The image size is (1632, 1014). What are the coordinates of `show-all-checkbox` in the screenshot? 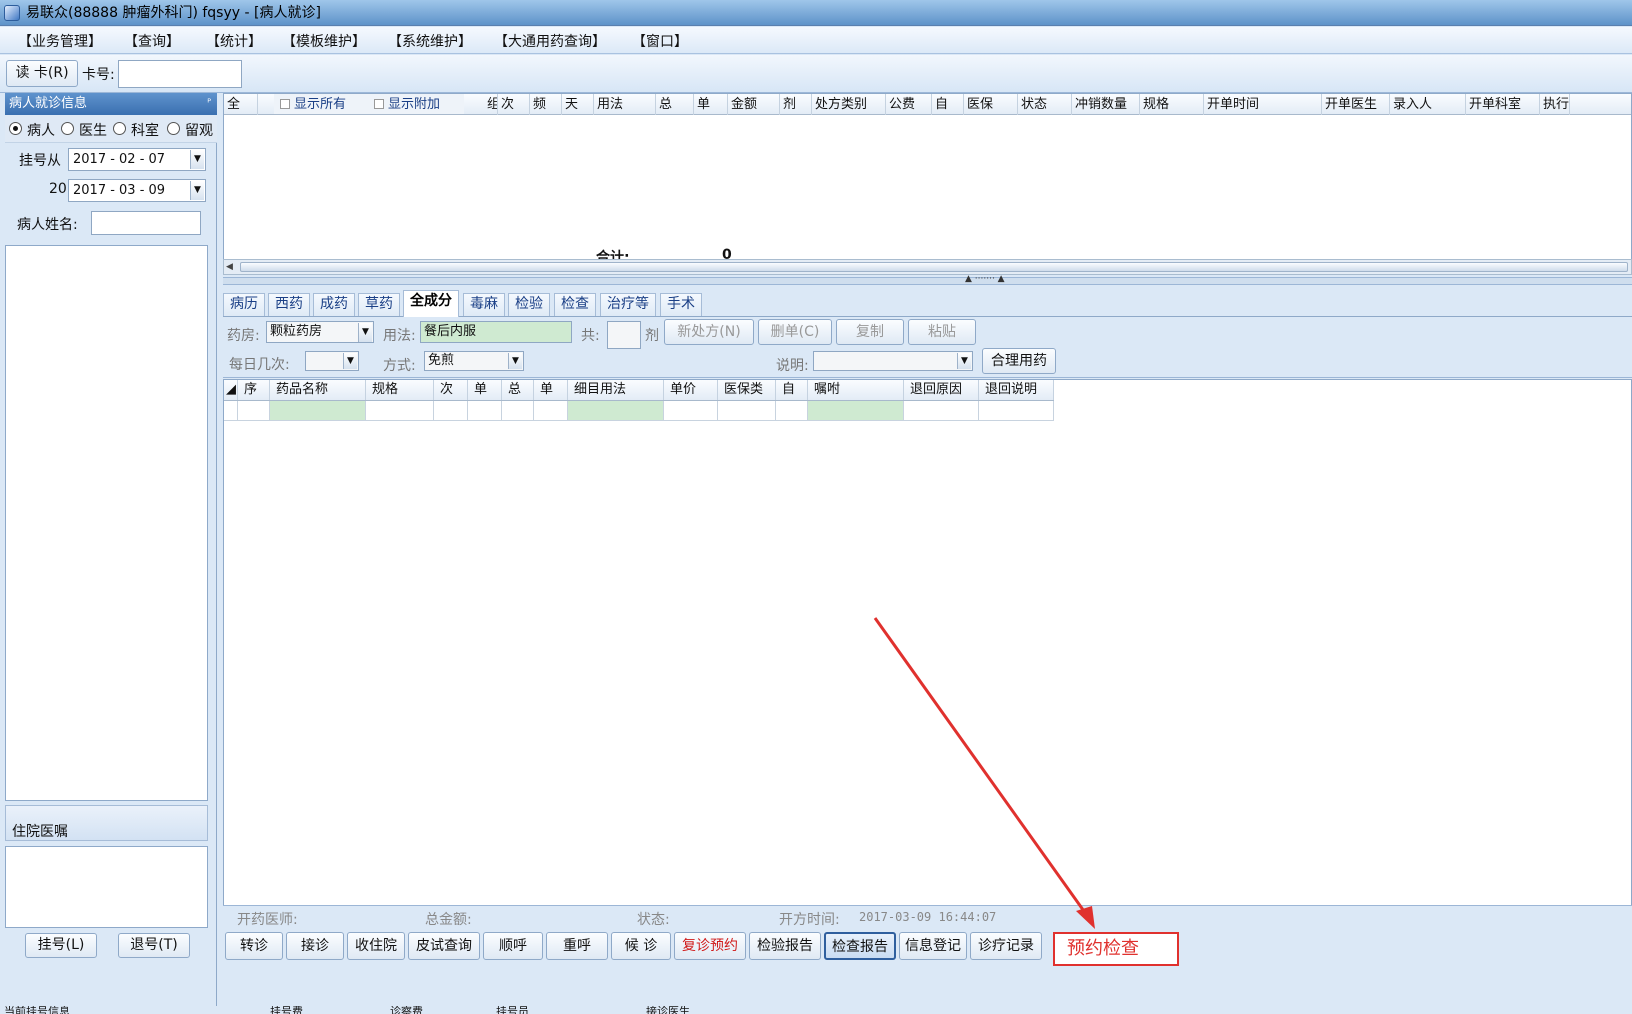 It's located at (285, 104).